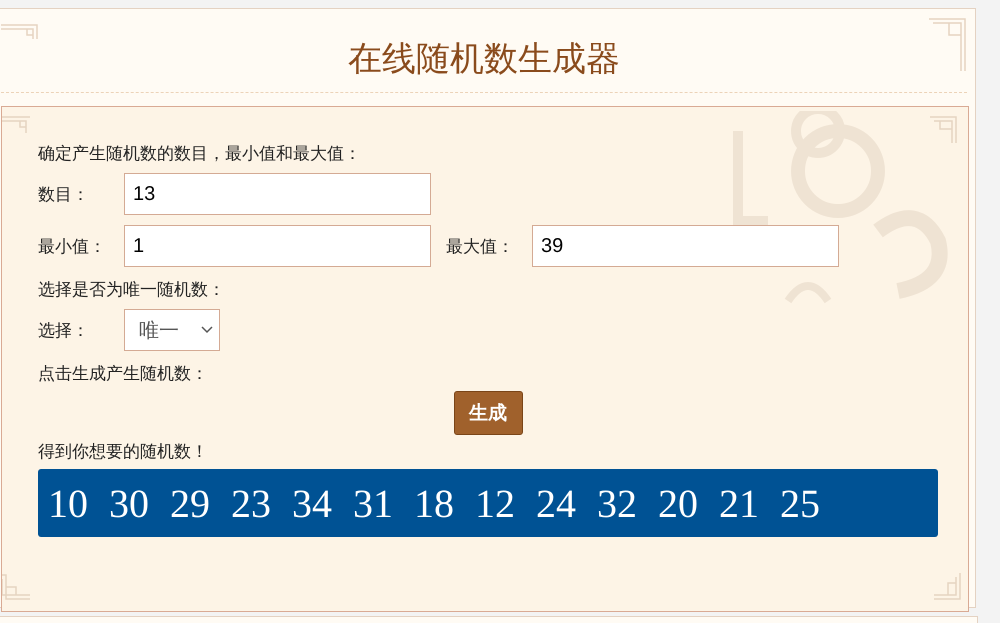  Describe the element at coordinates (373, 503) in the screenshot. I see `random-number: 31` at that location.